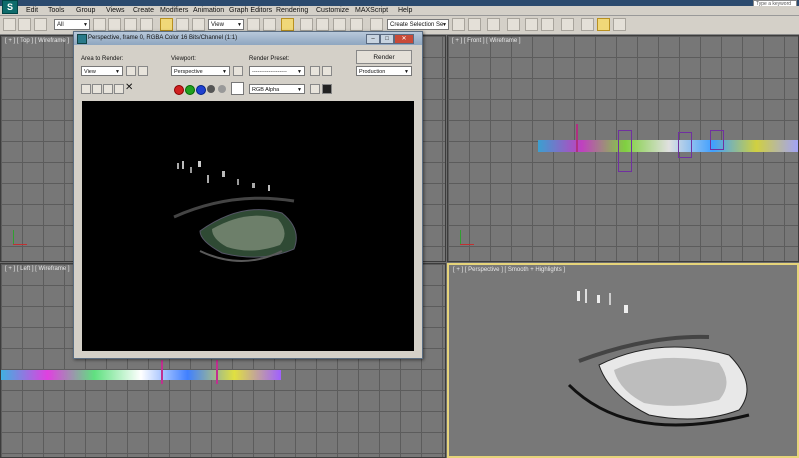  I want to click on front-scene-tower, so click(577, 138).